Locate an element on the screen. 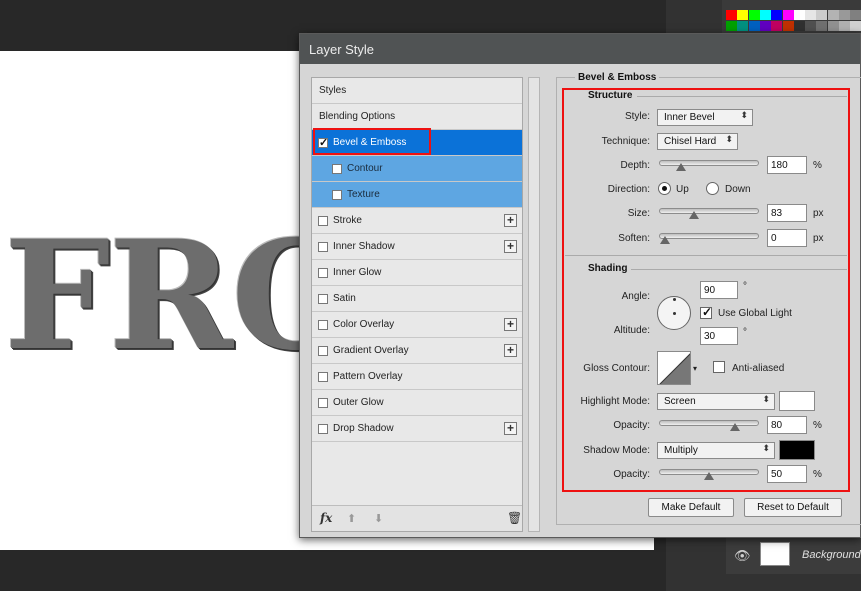  layer-thumbnail is located at coordinates (775, 554).